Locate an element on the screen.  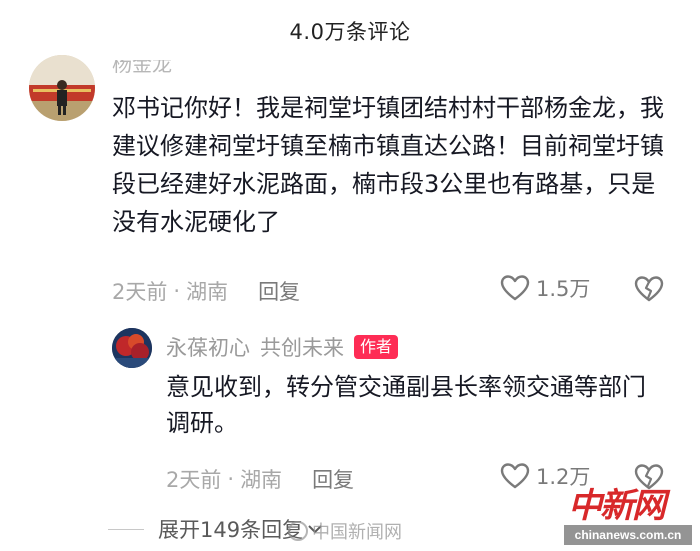
avatar is located at coordinates (62, 88).